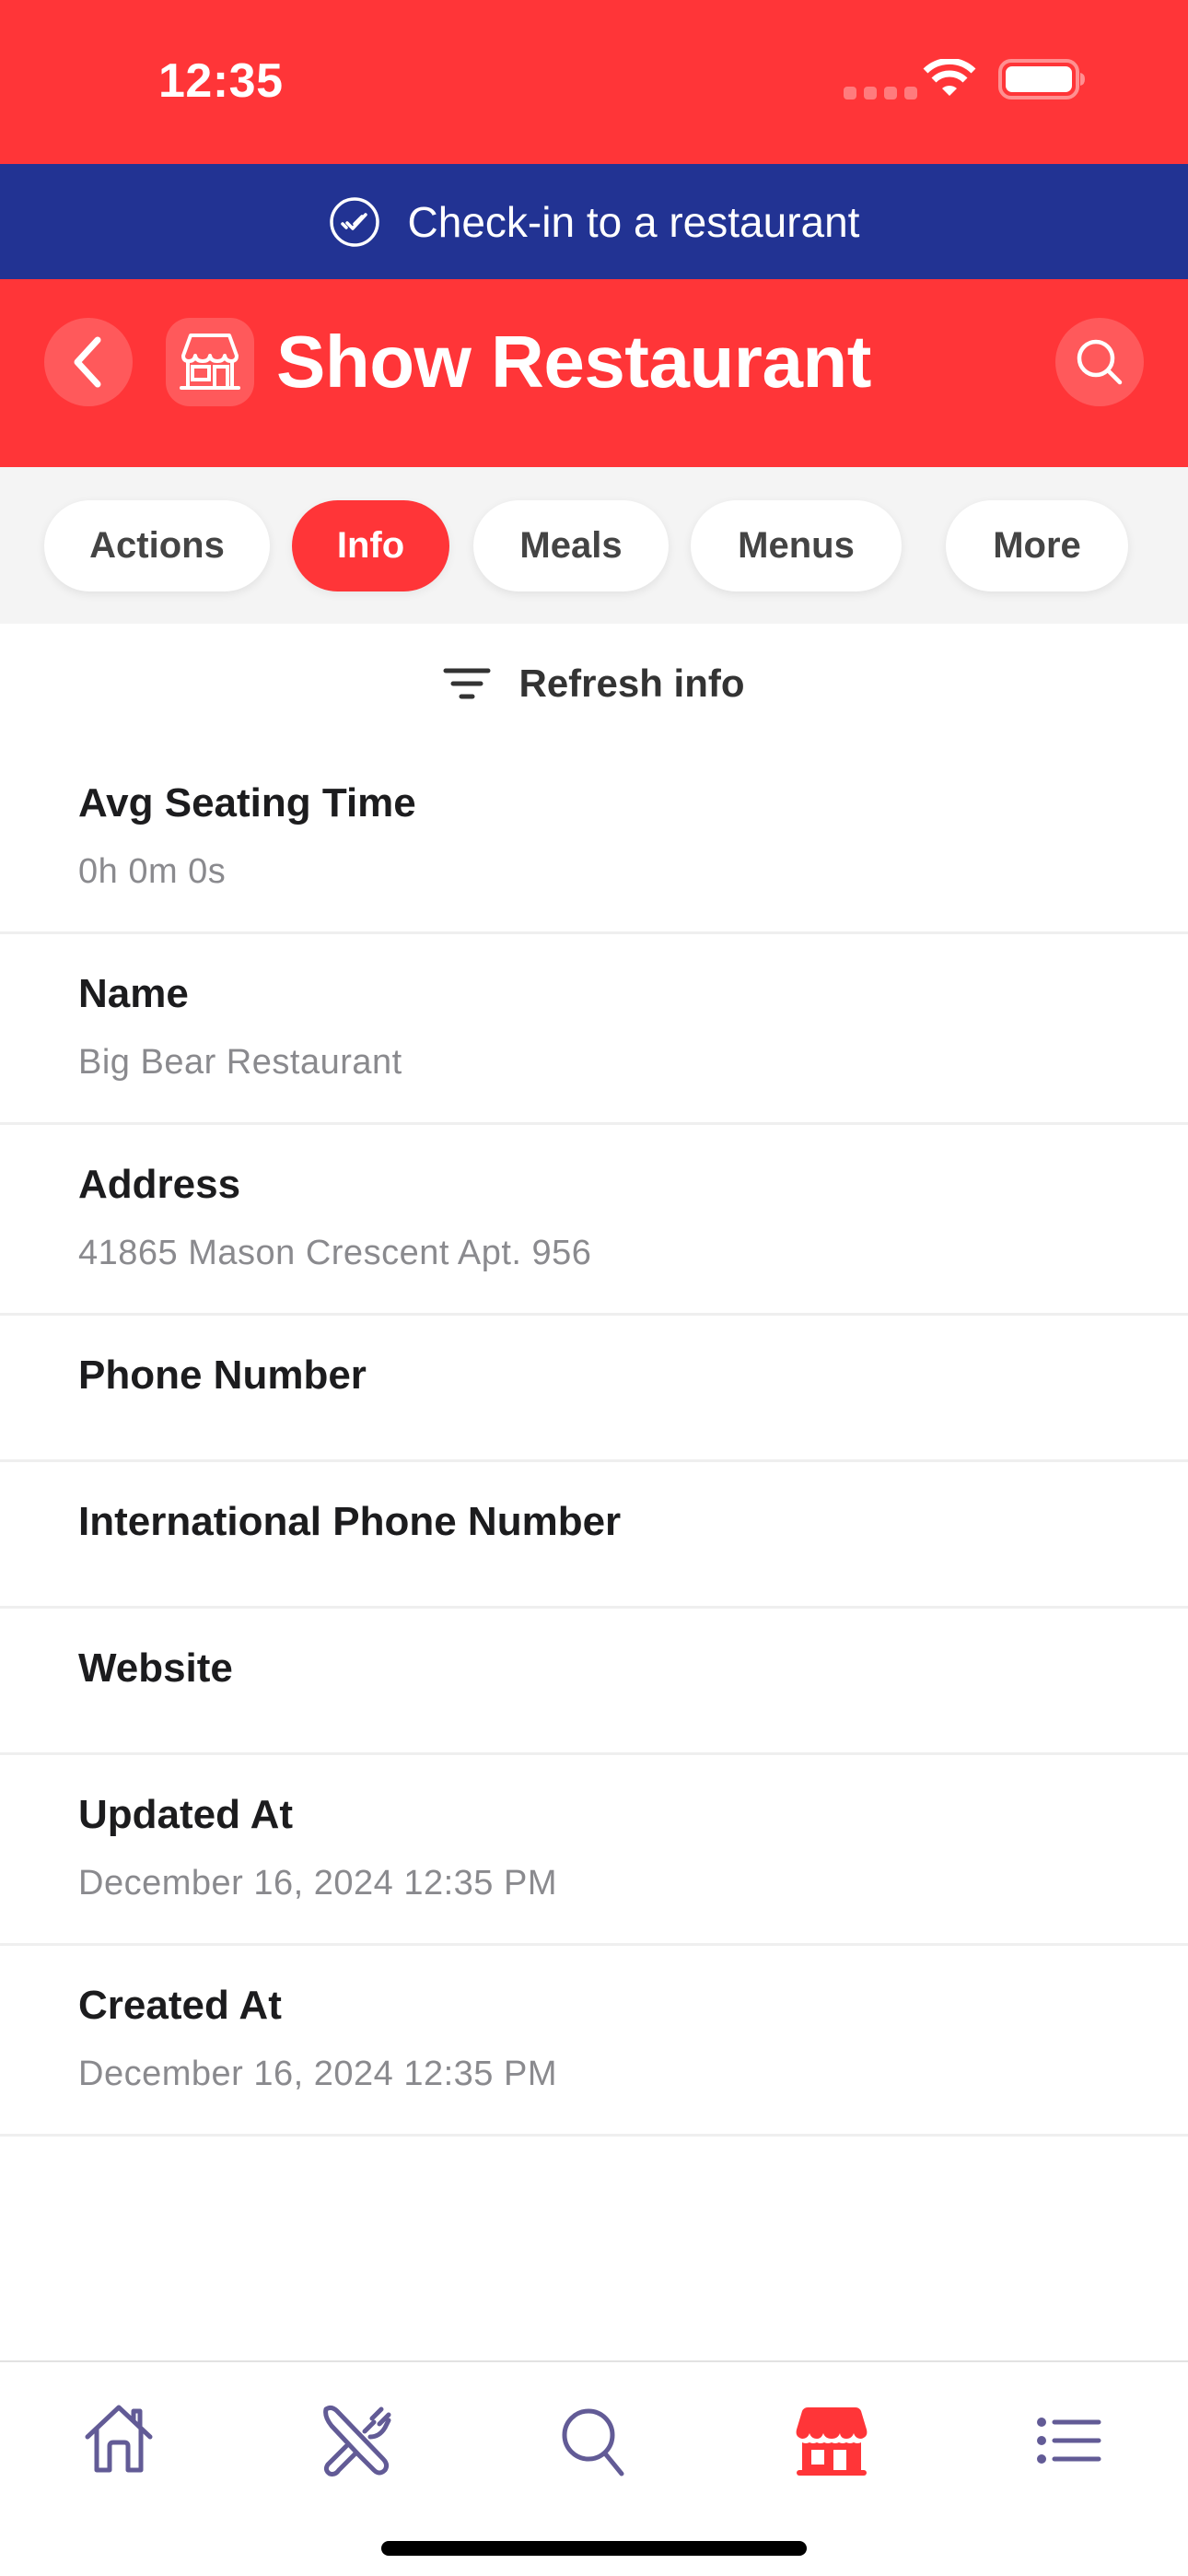 The height and width of the screenshot is (2576, 1188). What do you see at coordinates (335, 1253) in the screenshot?
I see `info-value: 41865 Mason Crescent Apt. 956` at bounding box center [335, 1253].